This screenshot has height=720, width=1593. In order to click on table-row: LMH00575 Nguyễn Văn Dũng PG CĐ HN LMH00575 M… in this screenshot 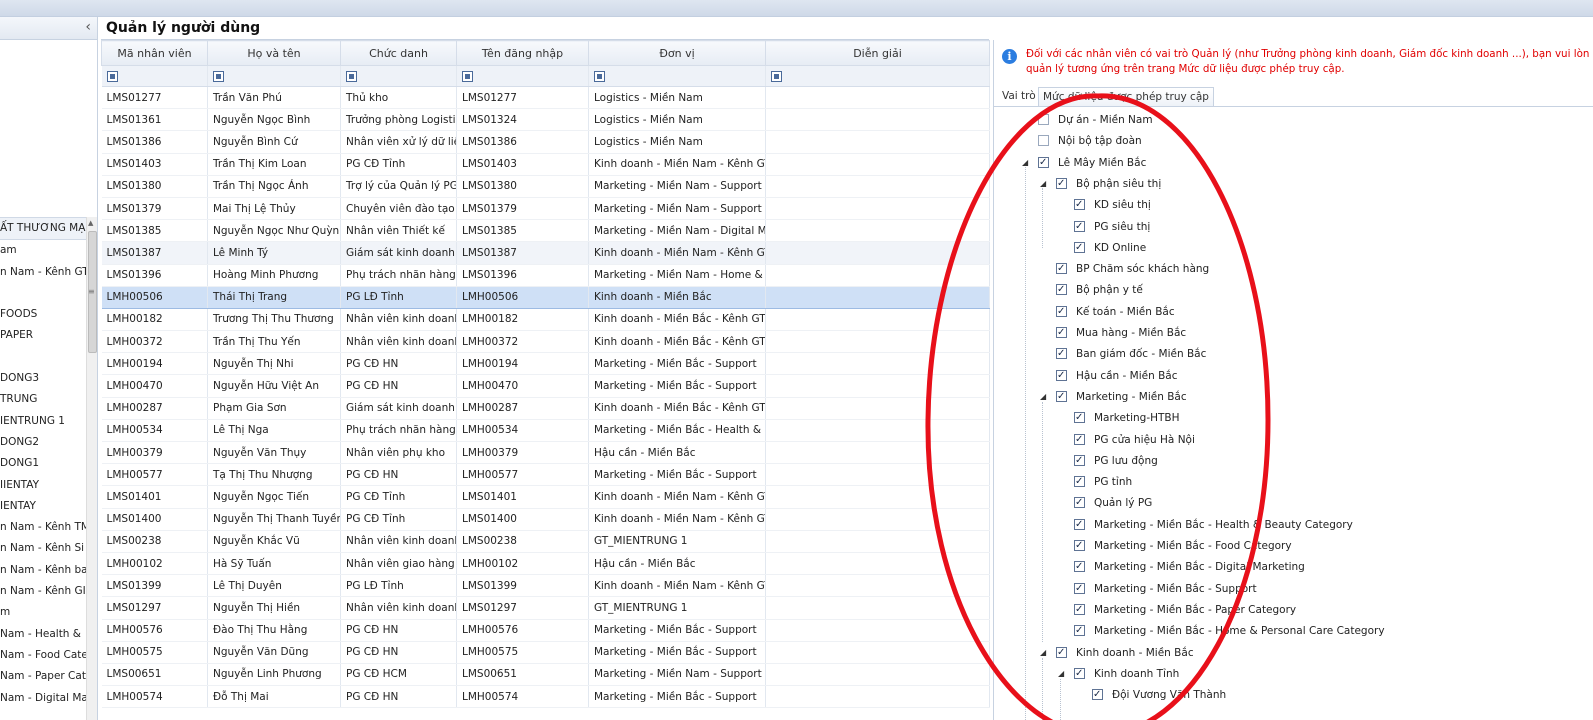, I will do `click(545, 652)`.